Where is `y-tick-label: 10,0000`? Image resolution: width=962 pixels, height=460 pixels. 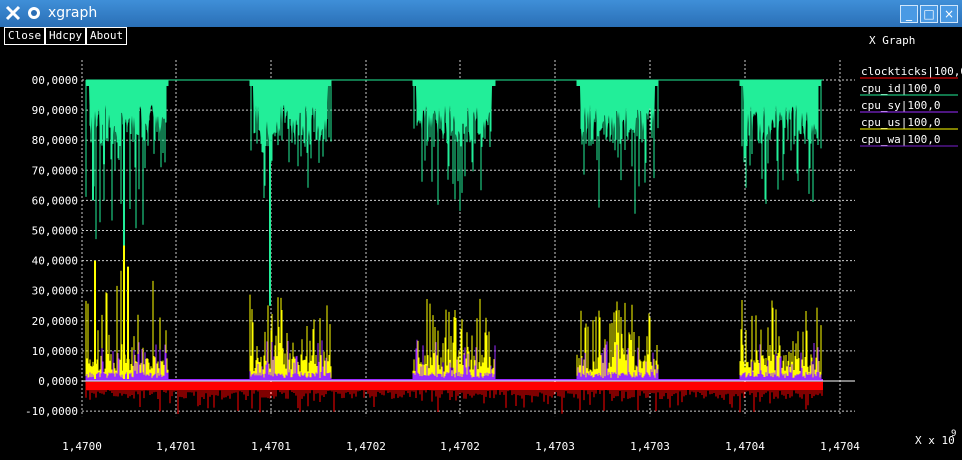 y-tick-label: 10,0000 is located at coordinates (55, 351).